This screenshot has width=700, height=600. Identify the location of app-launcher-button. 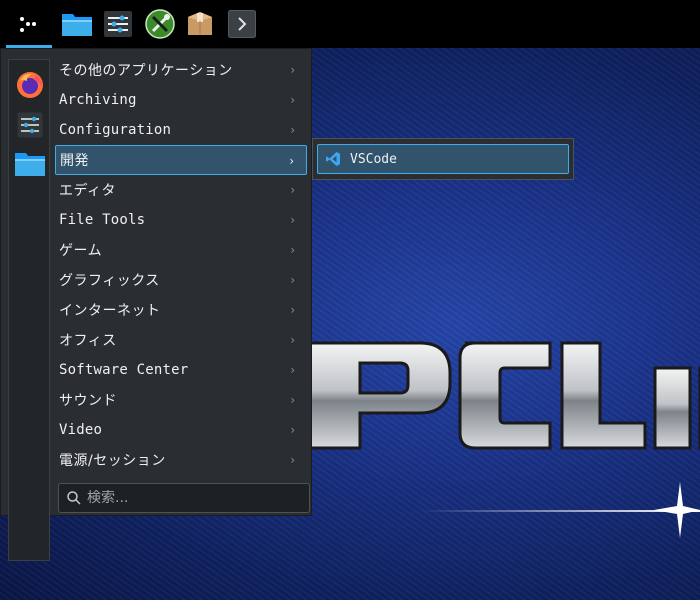
(27, 24).